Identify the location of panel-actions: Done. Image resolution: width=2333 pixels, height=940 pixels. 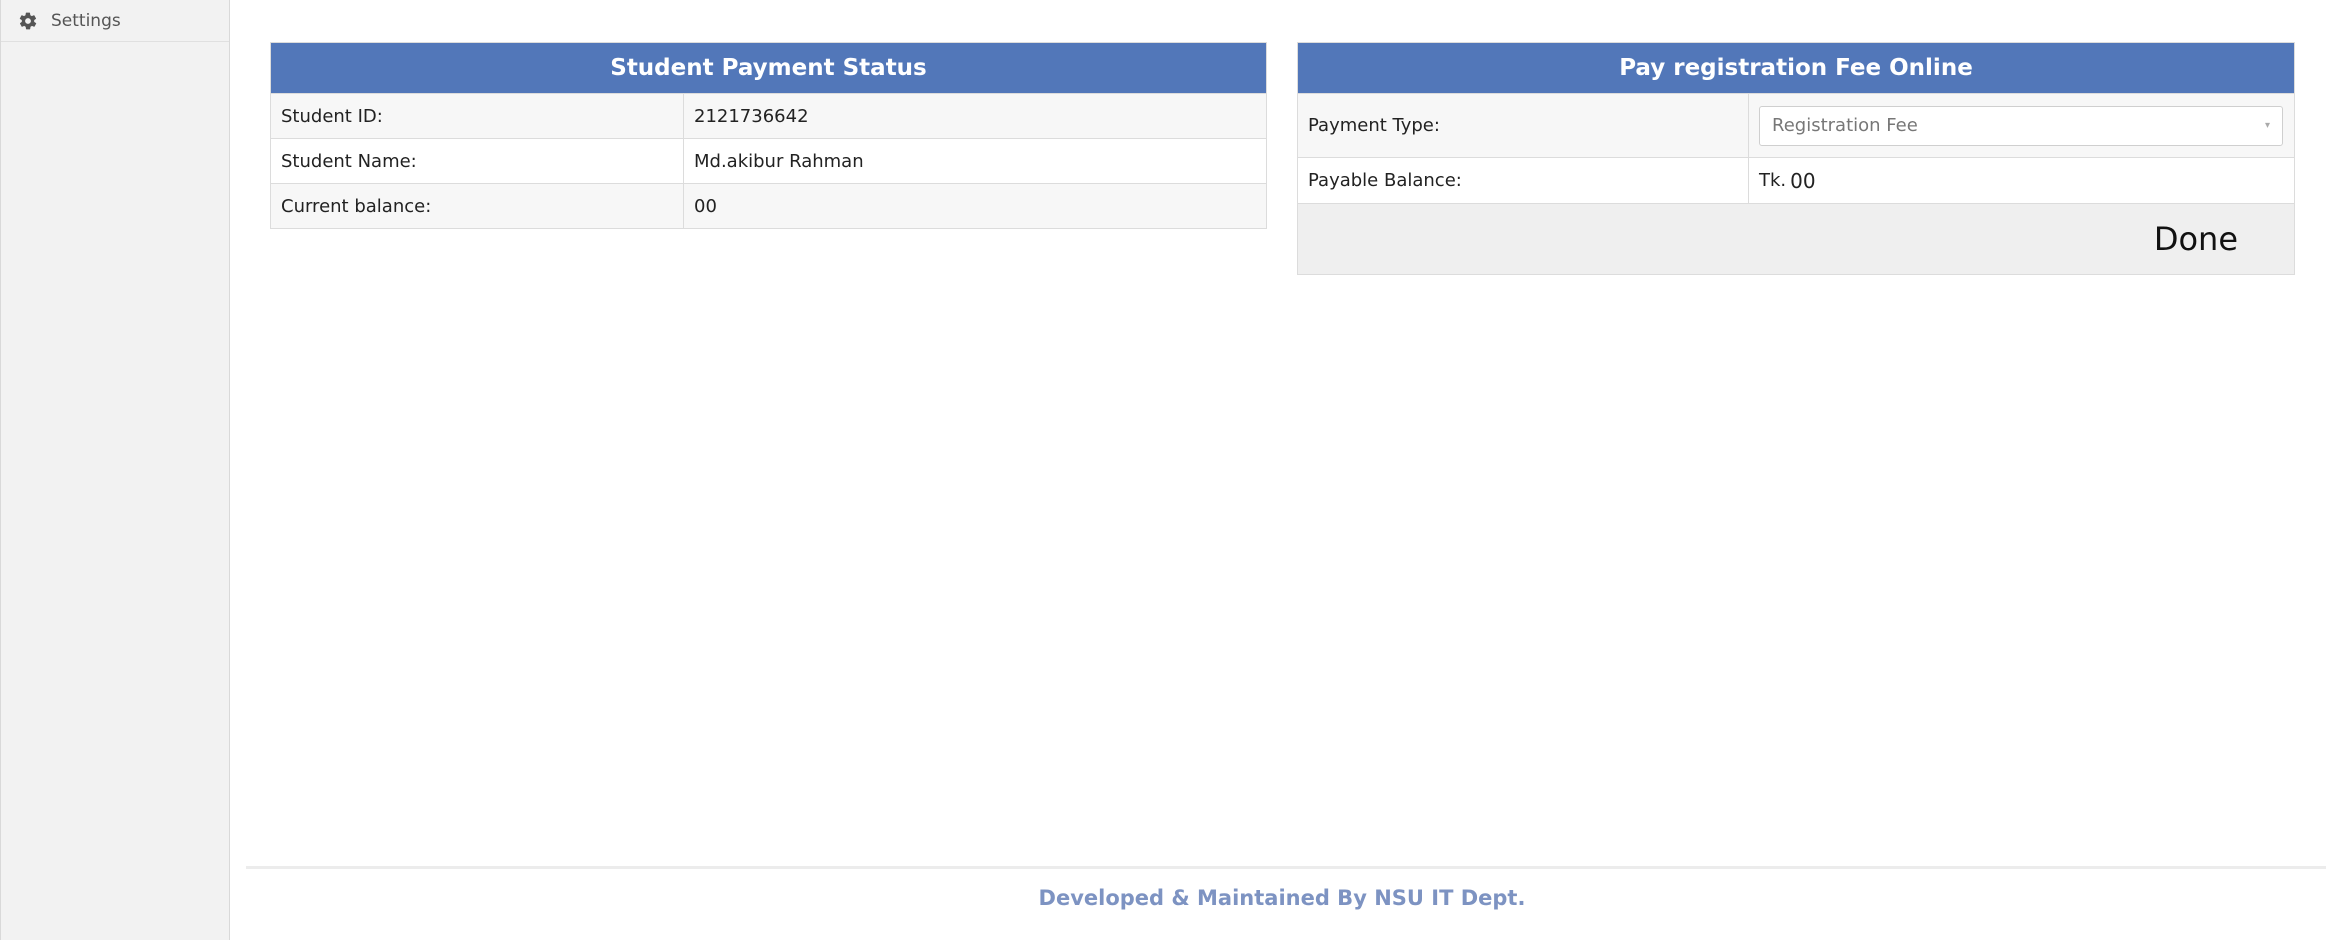
(1796, 238).